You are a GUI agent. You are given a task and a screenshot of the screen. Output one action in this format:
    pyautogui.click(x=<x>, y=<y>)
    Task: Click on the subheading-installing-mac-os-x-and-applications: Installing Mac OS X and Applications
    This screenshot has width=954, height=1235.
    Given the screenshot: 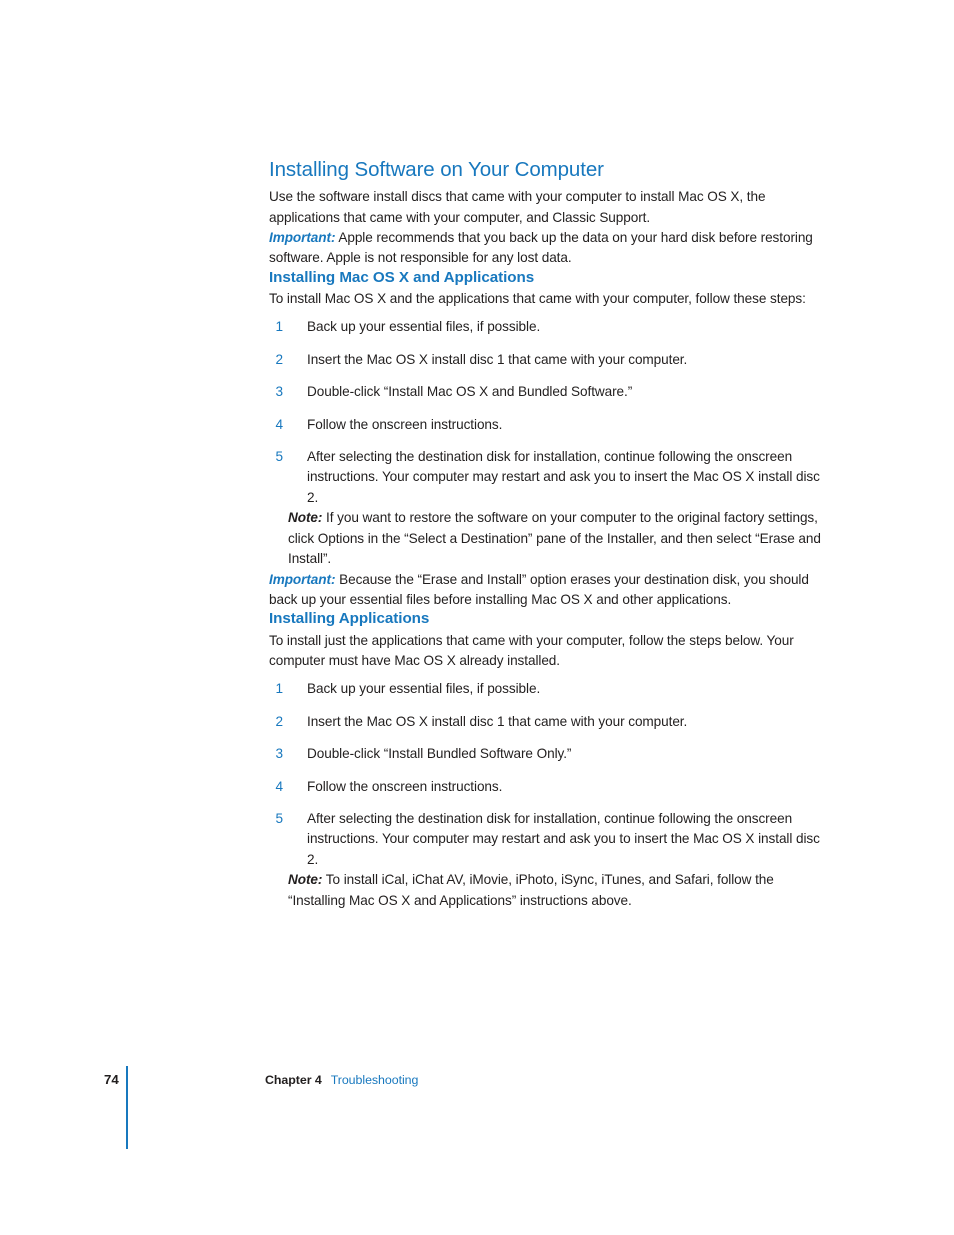 What is the action you would take?
    pyautogui.click(x=402, y=277)
    